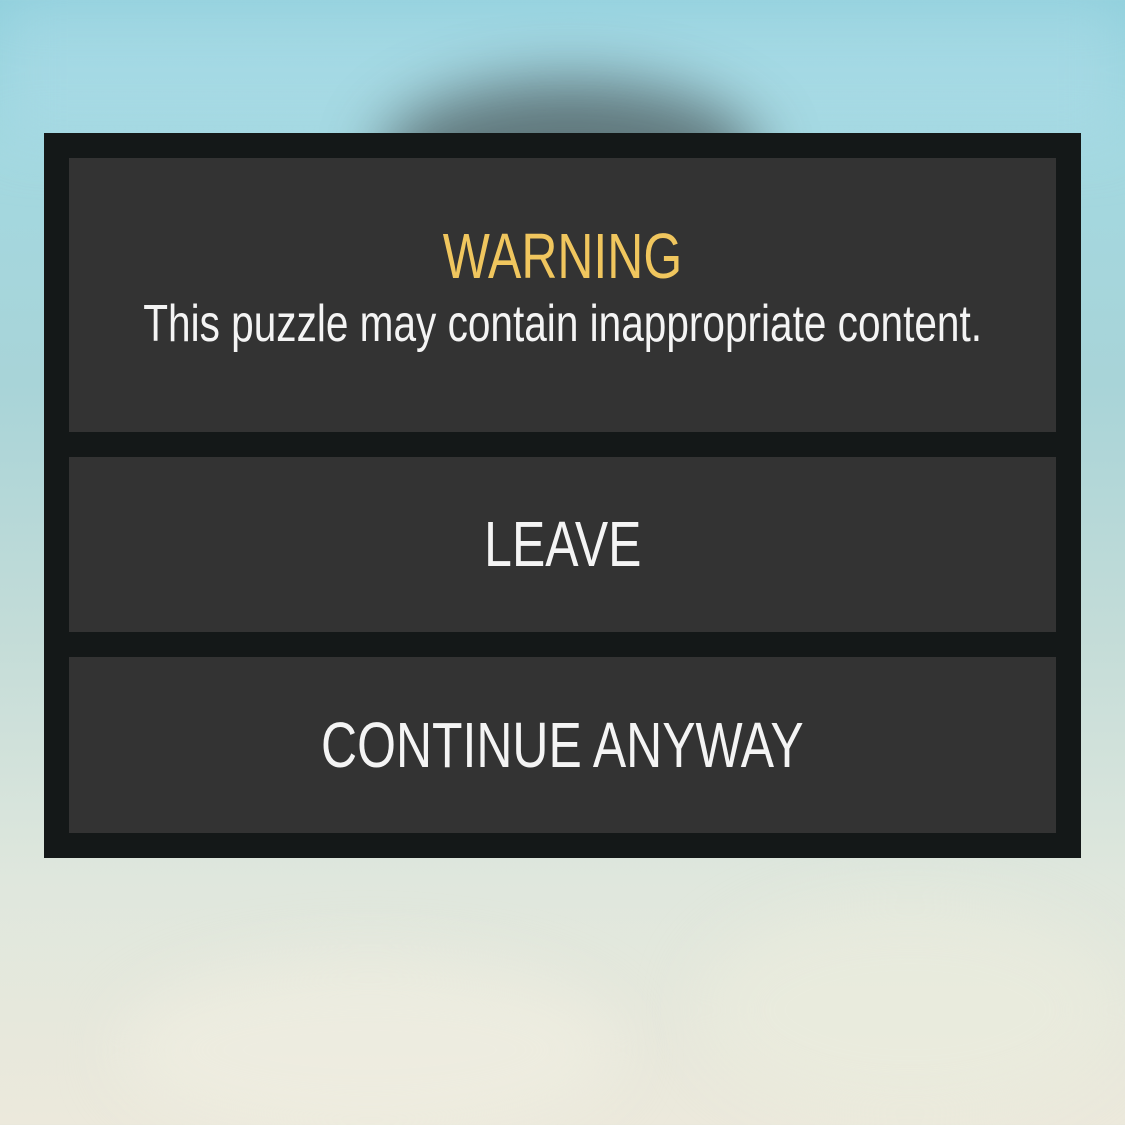 Image resolution: width=1125 pixels, height=1125 pixels. I want to click on leave-button: LEAVE, so click(562, 544).